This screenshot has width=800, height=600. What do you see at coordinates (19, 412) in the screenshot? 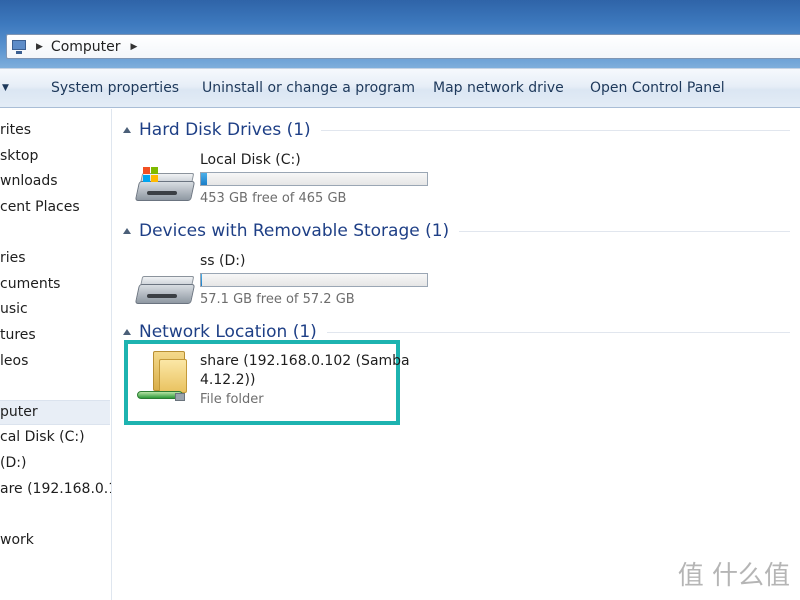
I see `nav-item-computer: puter` at bounding box center [19, 412].